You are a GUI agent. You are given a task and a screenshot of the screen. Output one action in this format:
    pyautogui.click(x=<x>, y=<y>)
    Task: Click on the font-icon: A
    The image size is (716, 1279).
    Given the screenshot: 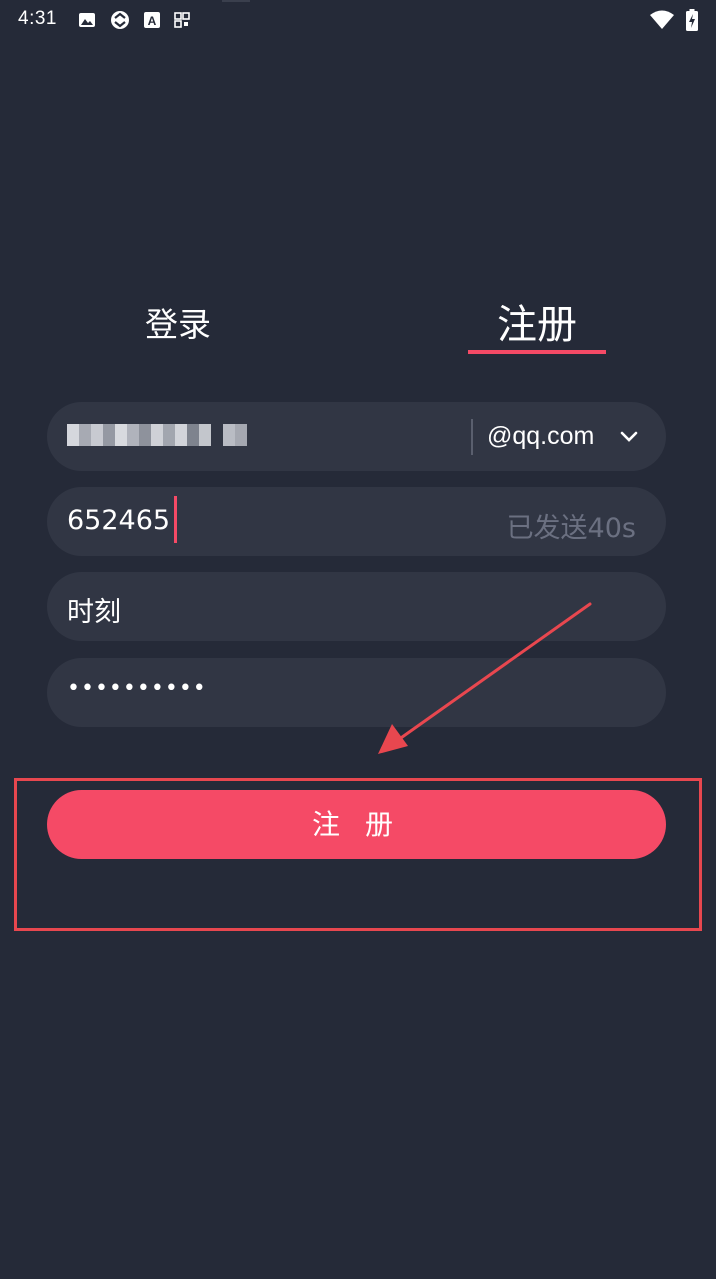 What is the action you would take?
    pyautogui.click(x=152, y=22)
    